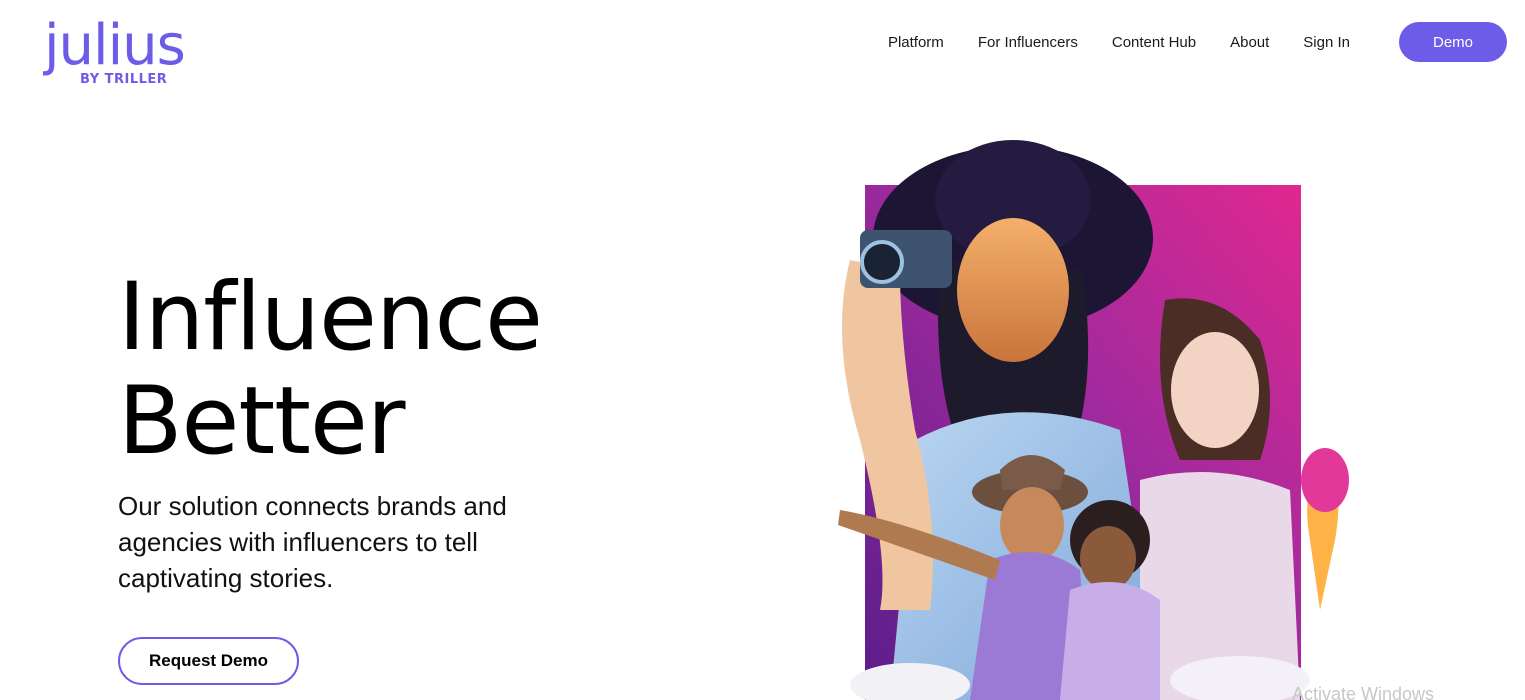 The height and width of the screenshot is (700, 1525). What do you see at coordinates (1453, 42) in the screenshot?
I see `demo-button: Demo` at bounding box center [1453, 42].